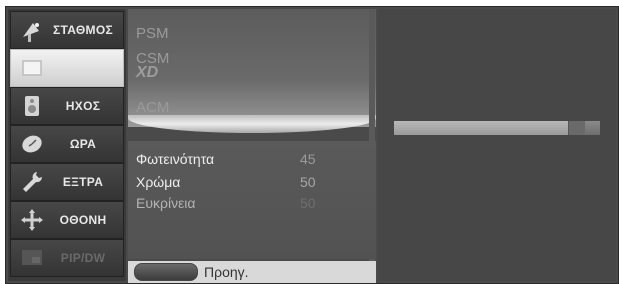 The image size is (619, 284). Describe the element at coordinates (67, 68) in the screenshot. I see `sidebar-item-picture` at that location.